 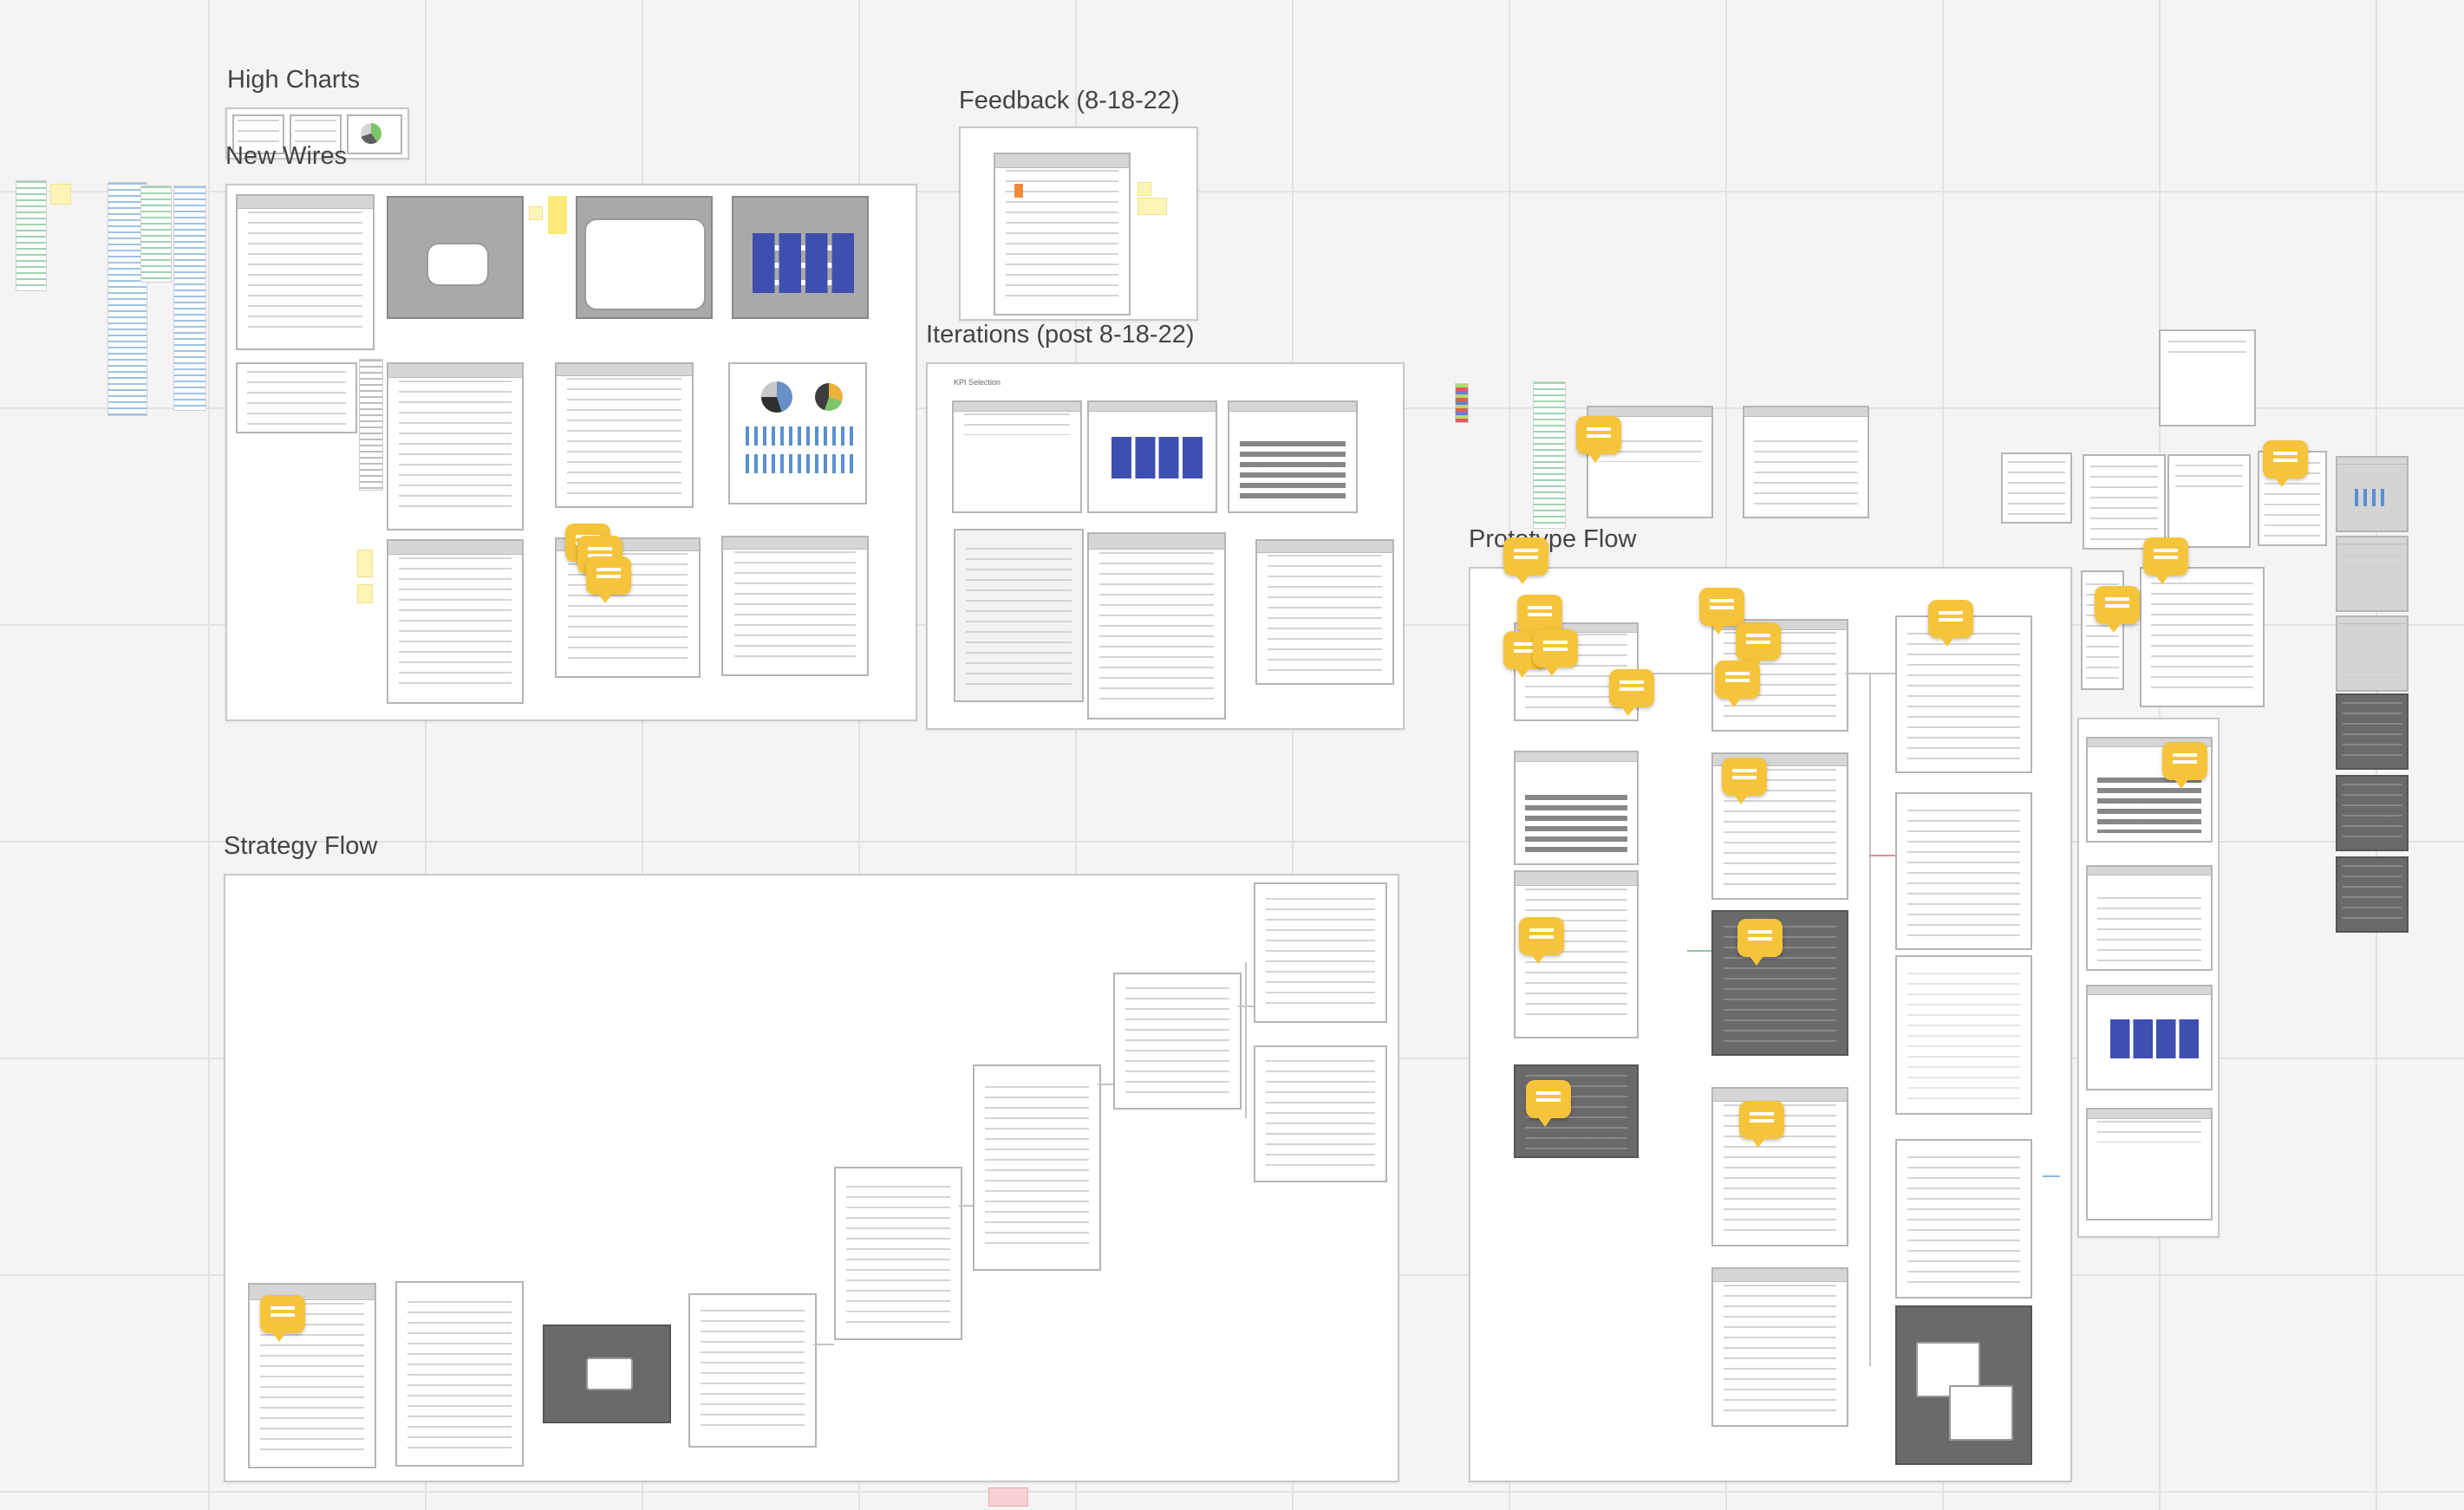 I want to click on frame-title-prototype-flow: Prototype Flow, so click(x=1552, y=539).